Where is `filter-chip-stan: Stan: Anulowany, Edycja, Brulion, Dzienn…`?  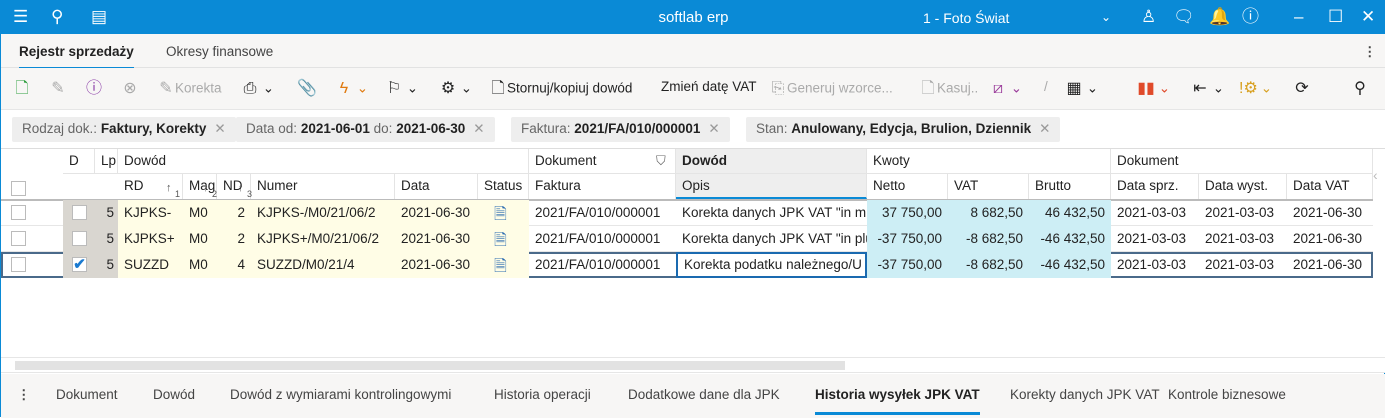
filter-chip-stan: Stan: Anulowany, Edycja, Brulion, Dzienn… is located at coordinates (903, 129).